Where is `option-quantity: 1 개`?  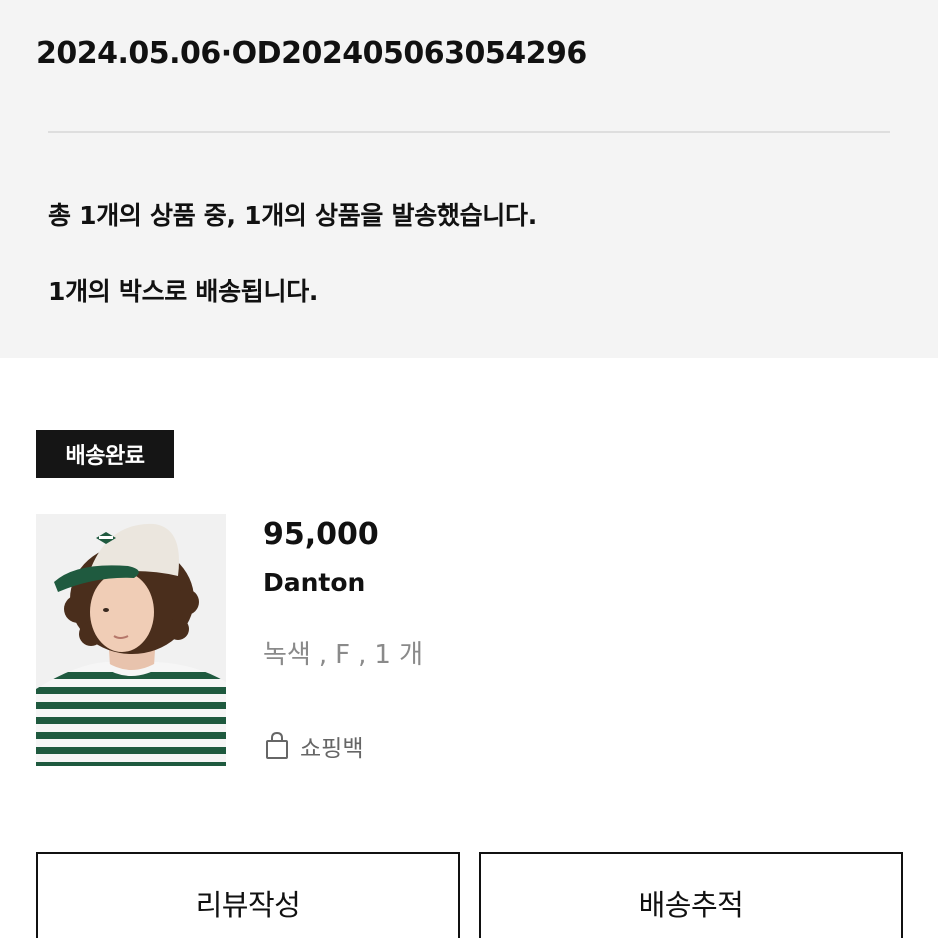
option-quantity: 1 개 is located at coordinates (399, 655).